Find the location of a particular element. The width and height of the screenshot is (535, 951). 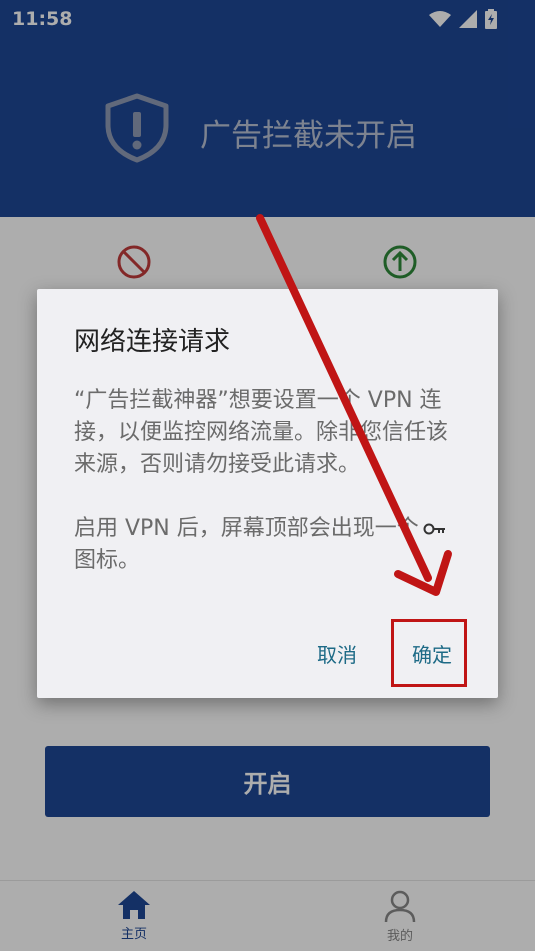

dialog-note: 启用 VPN 后，屏幕顶部会出现一个 图标。 is located at coordinates (269, 545).